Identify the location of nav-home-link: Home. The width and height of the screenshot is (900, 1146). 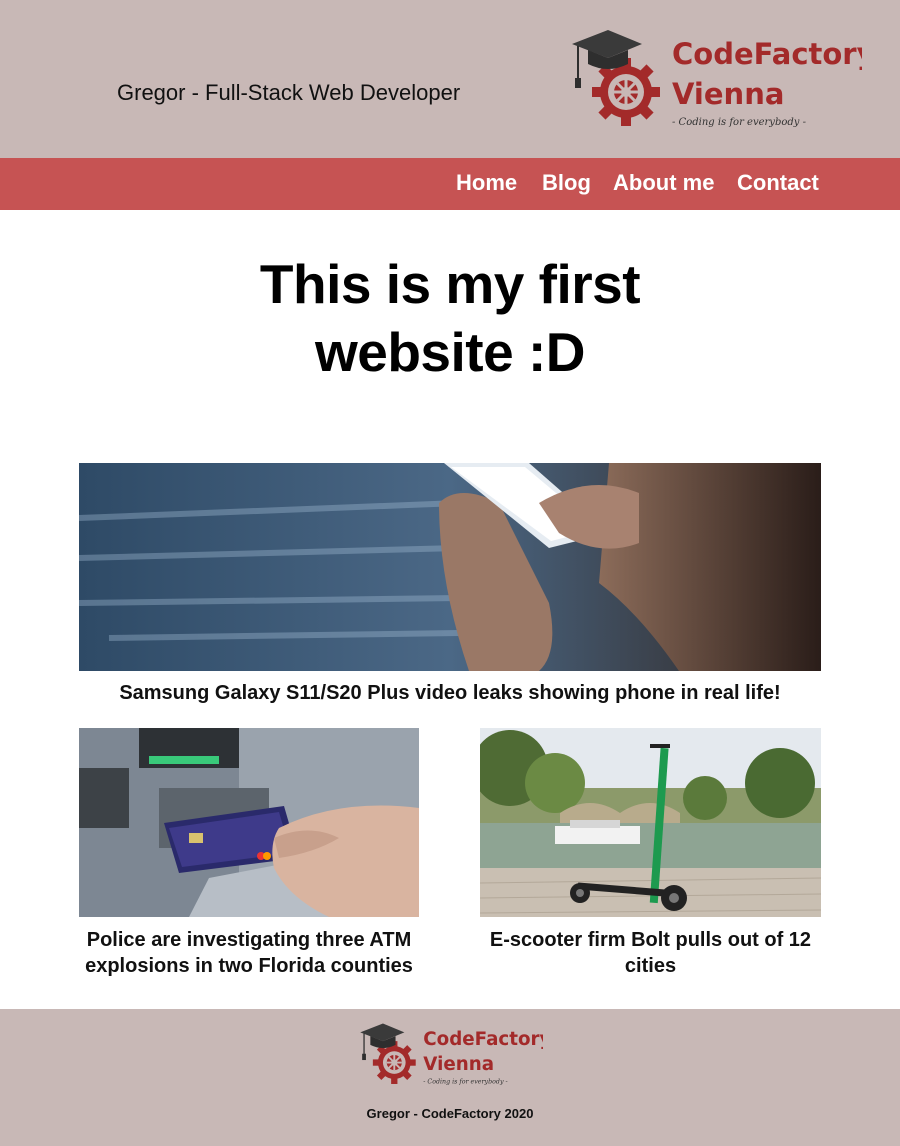
(486, 183).